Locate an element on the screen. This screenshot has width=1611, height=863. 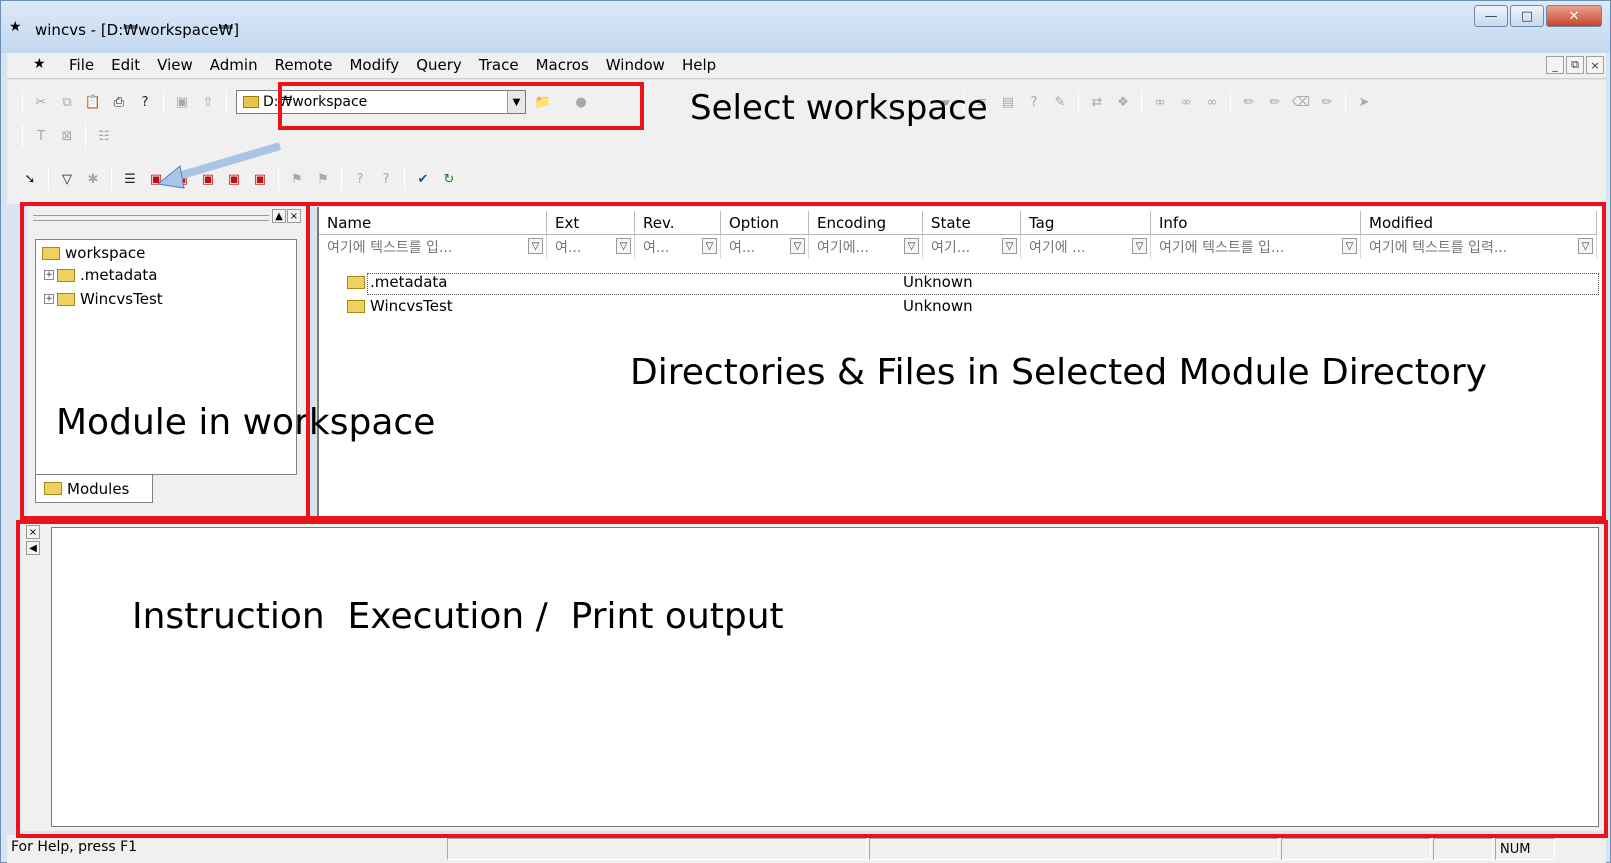
status-num: NUM is located at coordinates (1525, 849).